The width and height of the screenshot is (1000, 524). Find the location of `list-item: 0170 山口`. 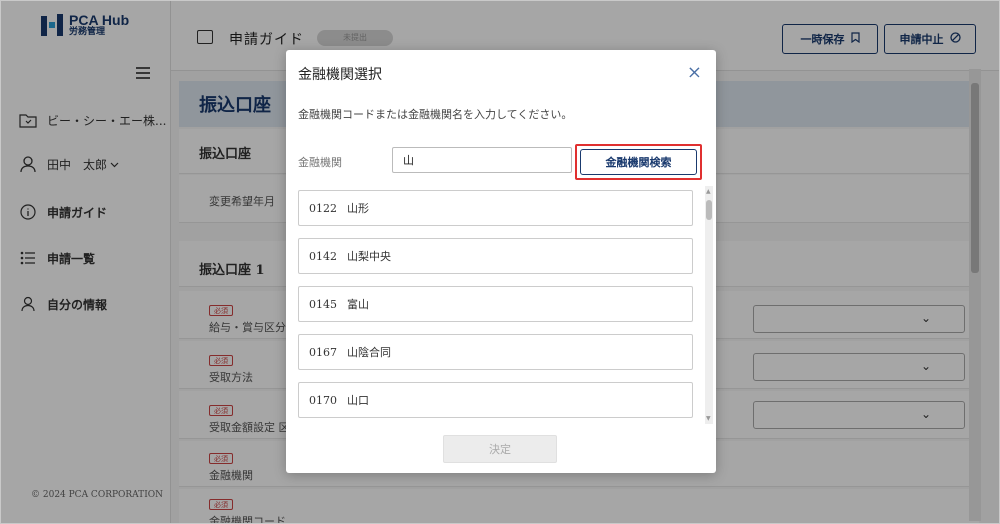

list-item: 0170 山口 is located at coordinates (495, 400).